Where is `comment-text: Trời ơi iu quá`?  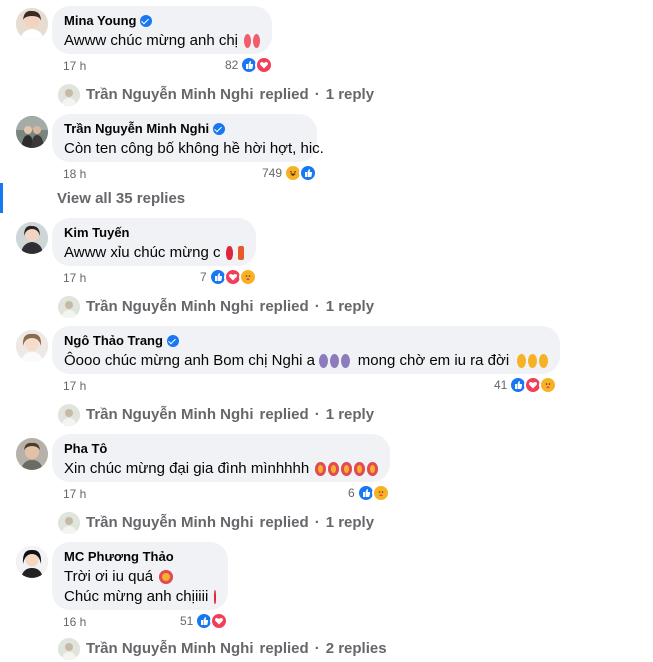
comment-text: Trời ơi iu quá is located at coordinates (140, 577).